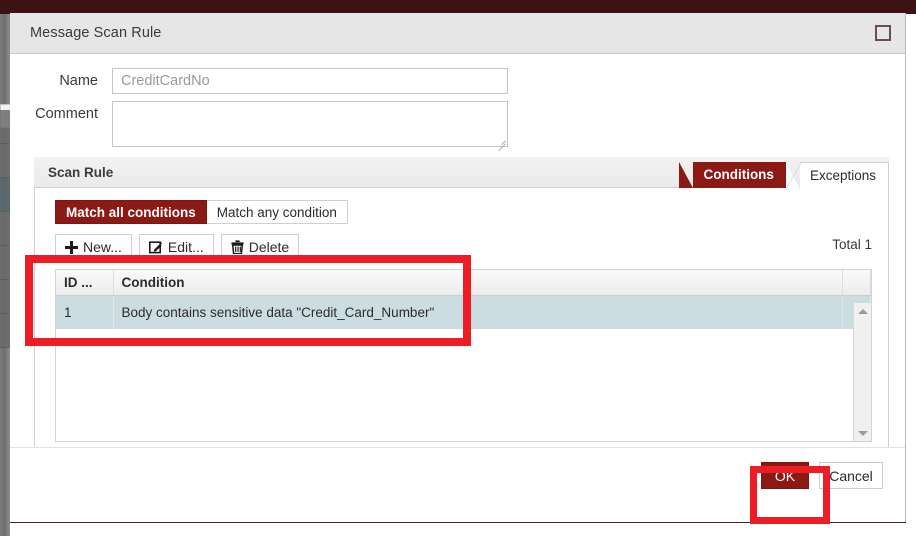  What do you see at coordinates (457, 33) in the screenshot?
I see `dialog-titlebar: Message Scan Rule` at bounding box center [457, 33].